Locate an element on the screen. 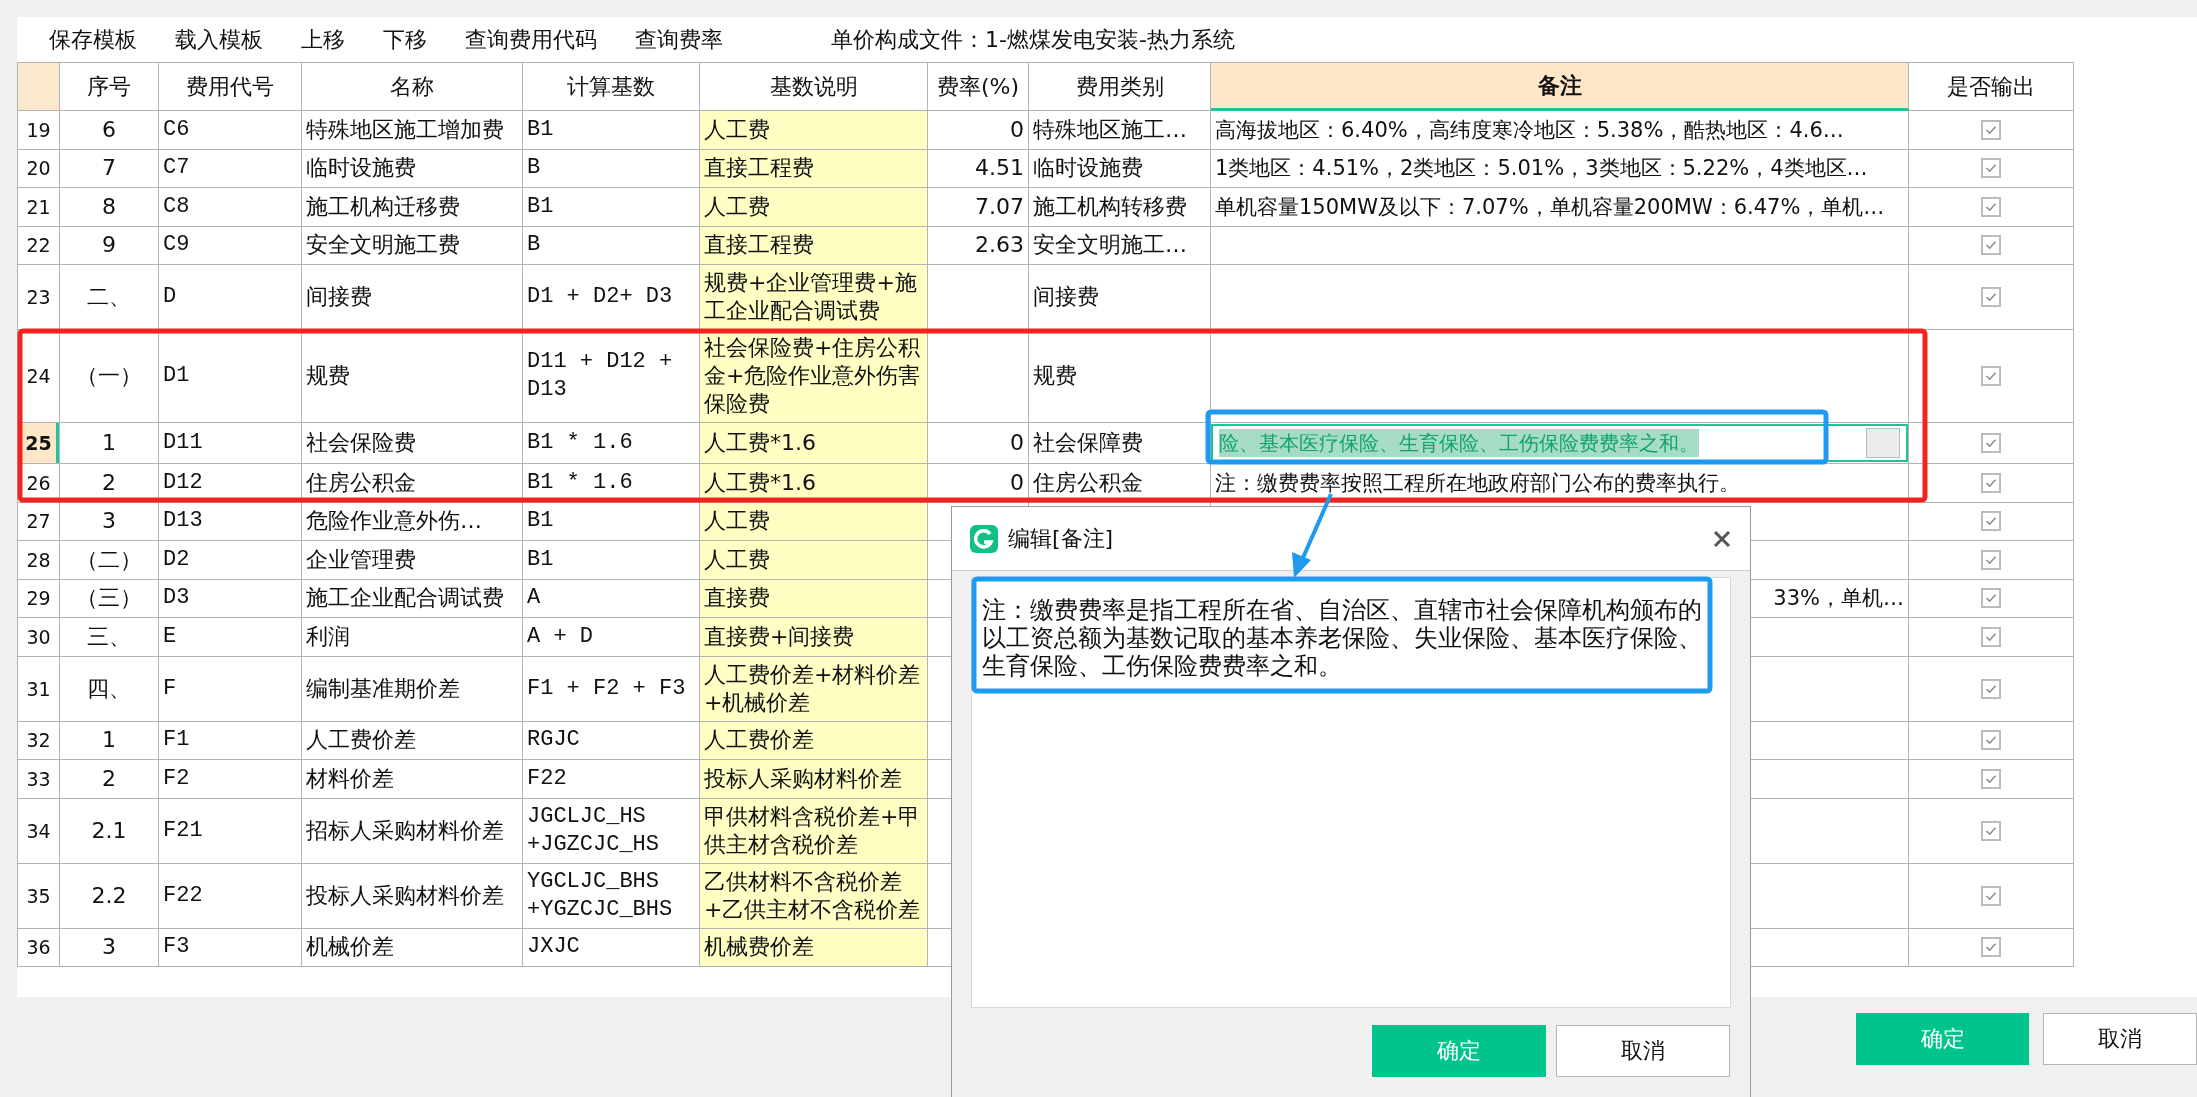 Image resolution: width=2197 pixels, height=1097 pixels. row-number: 21 is located at coordinates (39, 207).